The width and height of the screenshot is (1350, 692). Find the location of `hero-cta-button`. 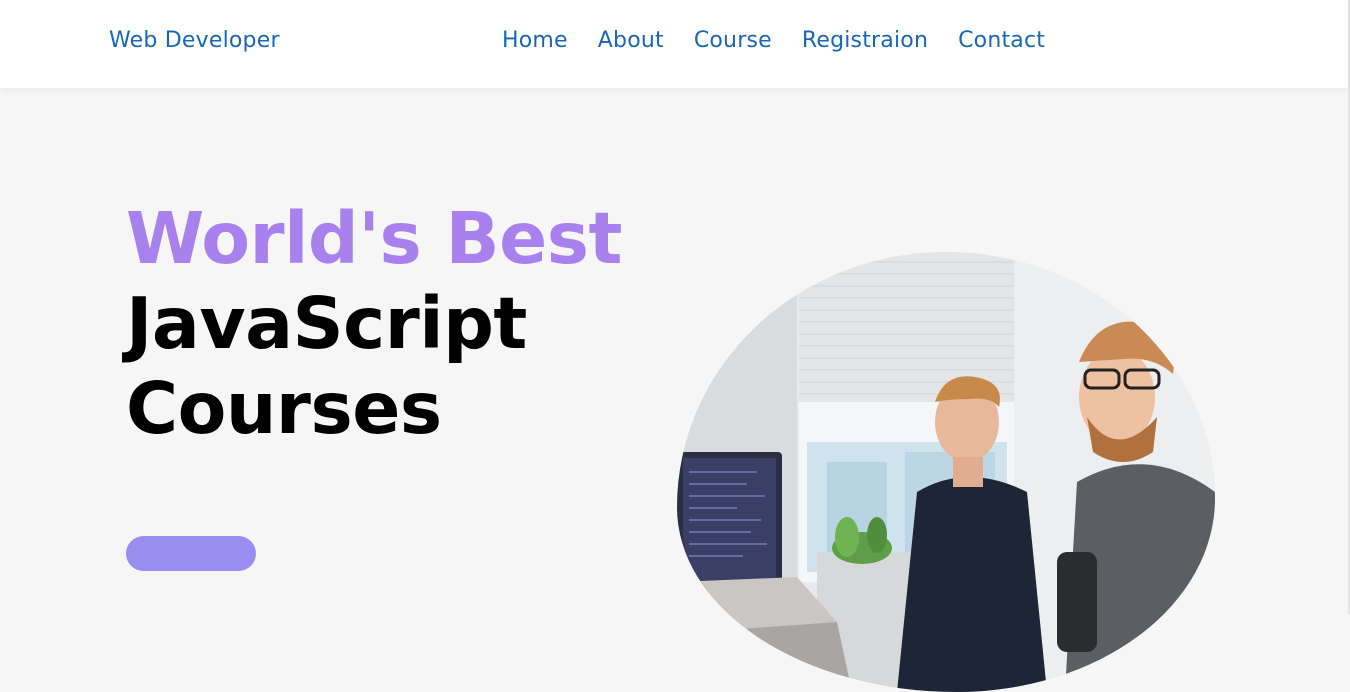

hero-cta-button is located at coordinates (191, 553).